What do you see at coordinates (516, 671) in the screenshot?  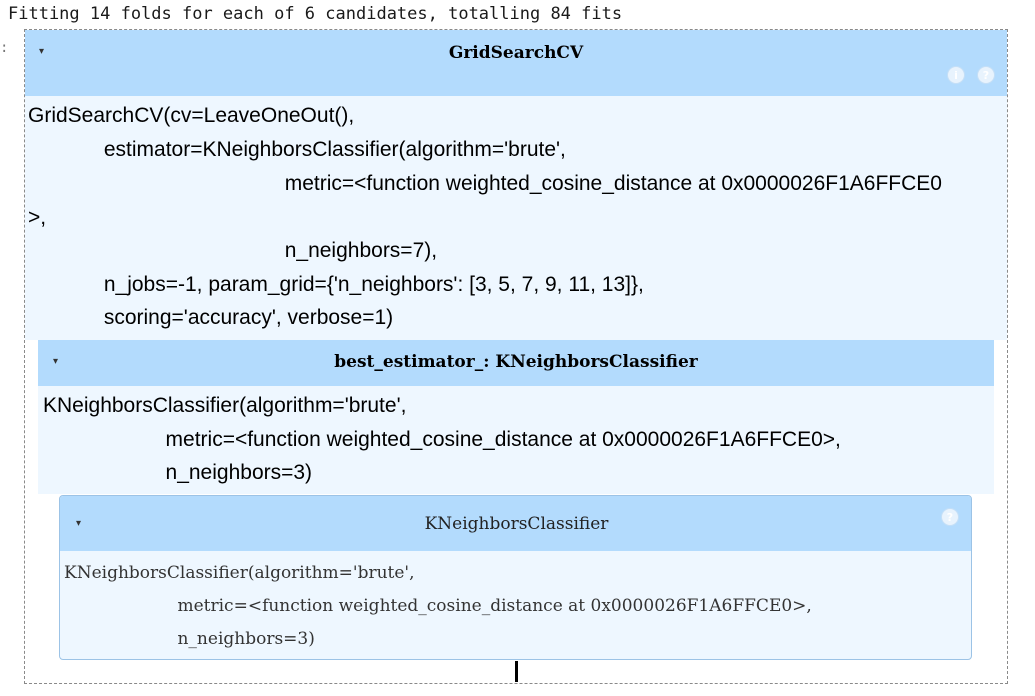 I see `text-cursor` at bounding box center [516, 671].